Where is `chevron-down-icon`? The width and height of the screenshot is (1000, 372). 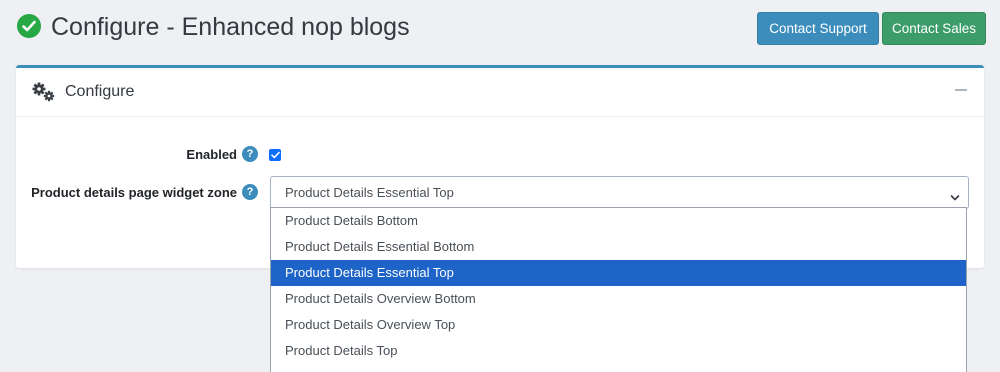 chevron-down-icon is located at coordinates (955, 195).